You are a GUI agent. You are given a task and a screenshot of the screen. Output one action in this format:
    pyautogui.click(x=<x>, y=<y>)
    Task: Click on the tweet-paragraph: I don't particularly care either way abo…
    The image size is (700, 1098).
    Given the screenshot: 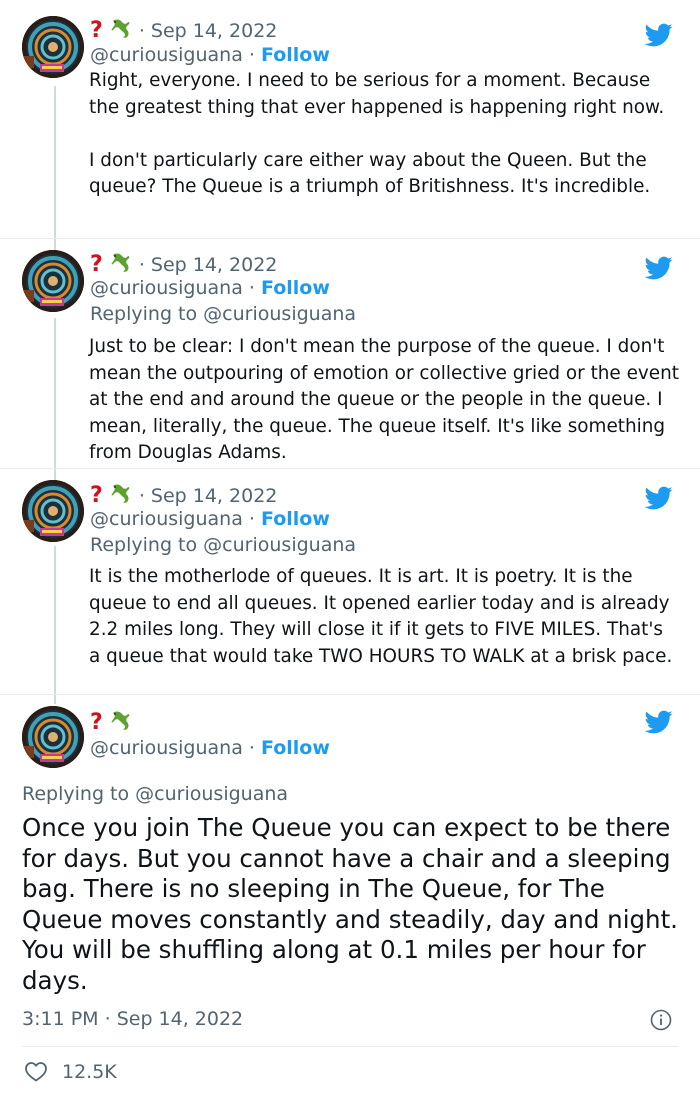 What is the action you would take?
    pyautogui.click(x=370, y=173)
    